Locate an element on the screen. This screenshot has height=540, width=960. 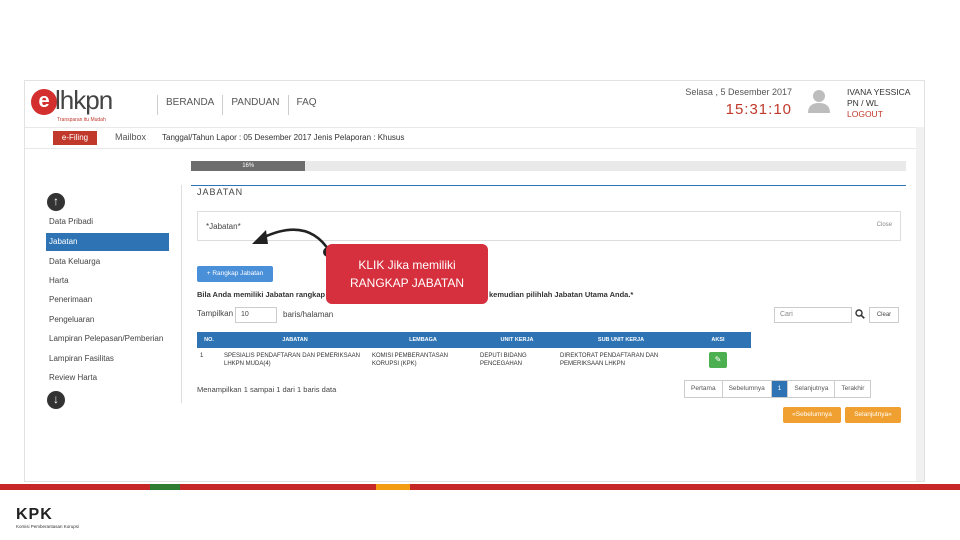
user-info: IVANA YESSICA PN / WL LOGOUT is located at coordinates (878, 103).